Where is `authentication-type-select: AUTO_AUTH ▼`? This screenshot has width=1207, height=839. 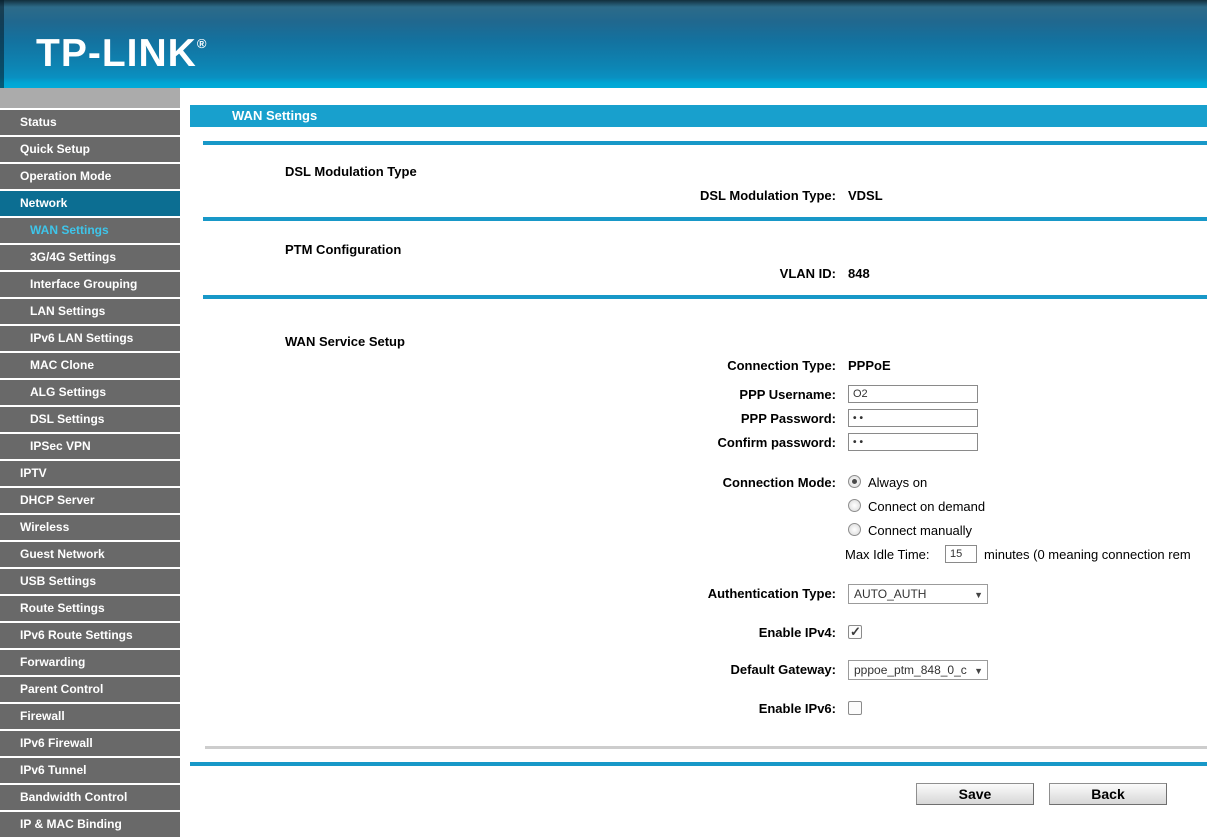 authentication-type-select: AUTO_AUTH ▼ is located at coordinates (918, 594).